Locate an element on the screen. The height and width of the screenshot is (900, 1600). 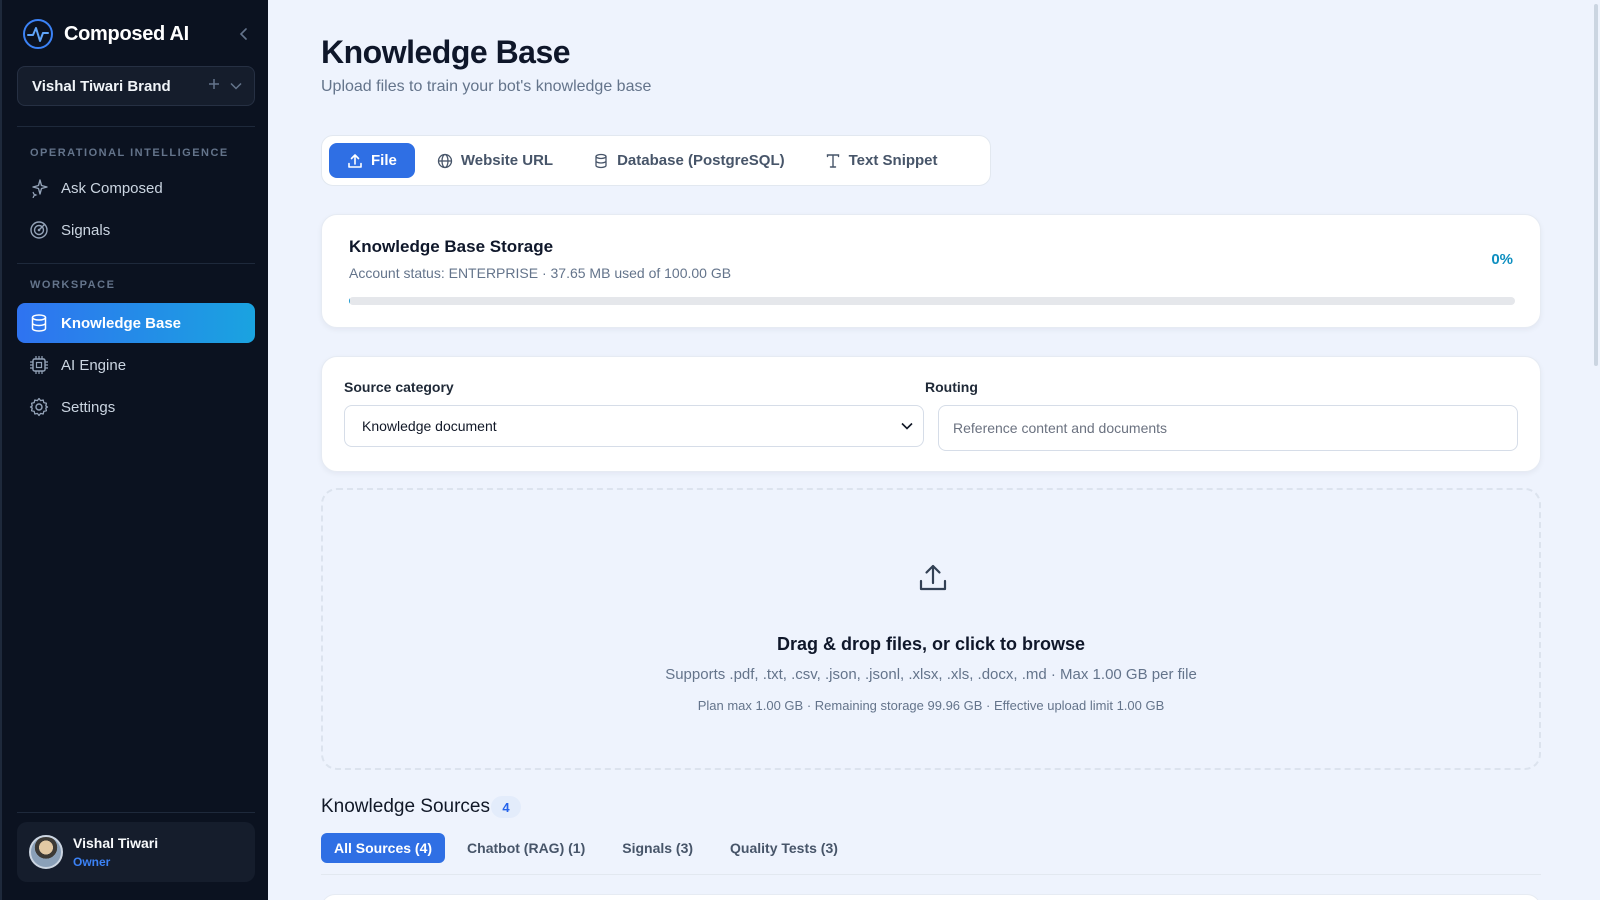
section-title-operational-intelligence: OPERATIONAL INTELLIGENCE is located at coordinates (129, 153).